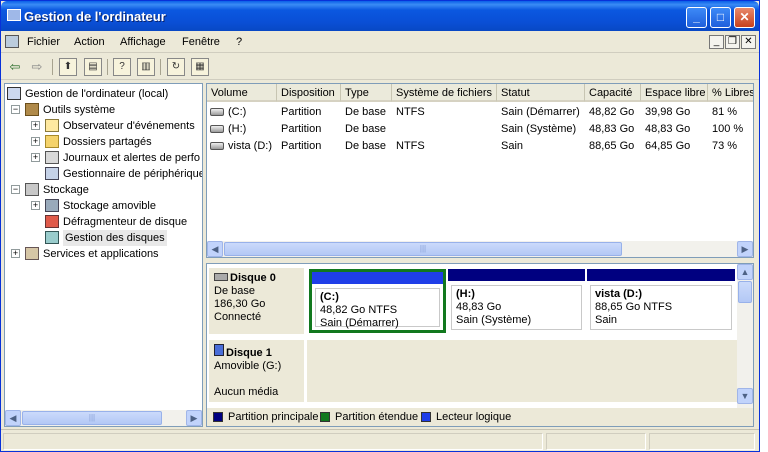  What do you see at coordinates (745, 396) in the screenshot?
I see `scroll-down-icon: ▼` at bounding box center [745, 396].